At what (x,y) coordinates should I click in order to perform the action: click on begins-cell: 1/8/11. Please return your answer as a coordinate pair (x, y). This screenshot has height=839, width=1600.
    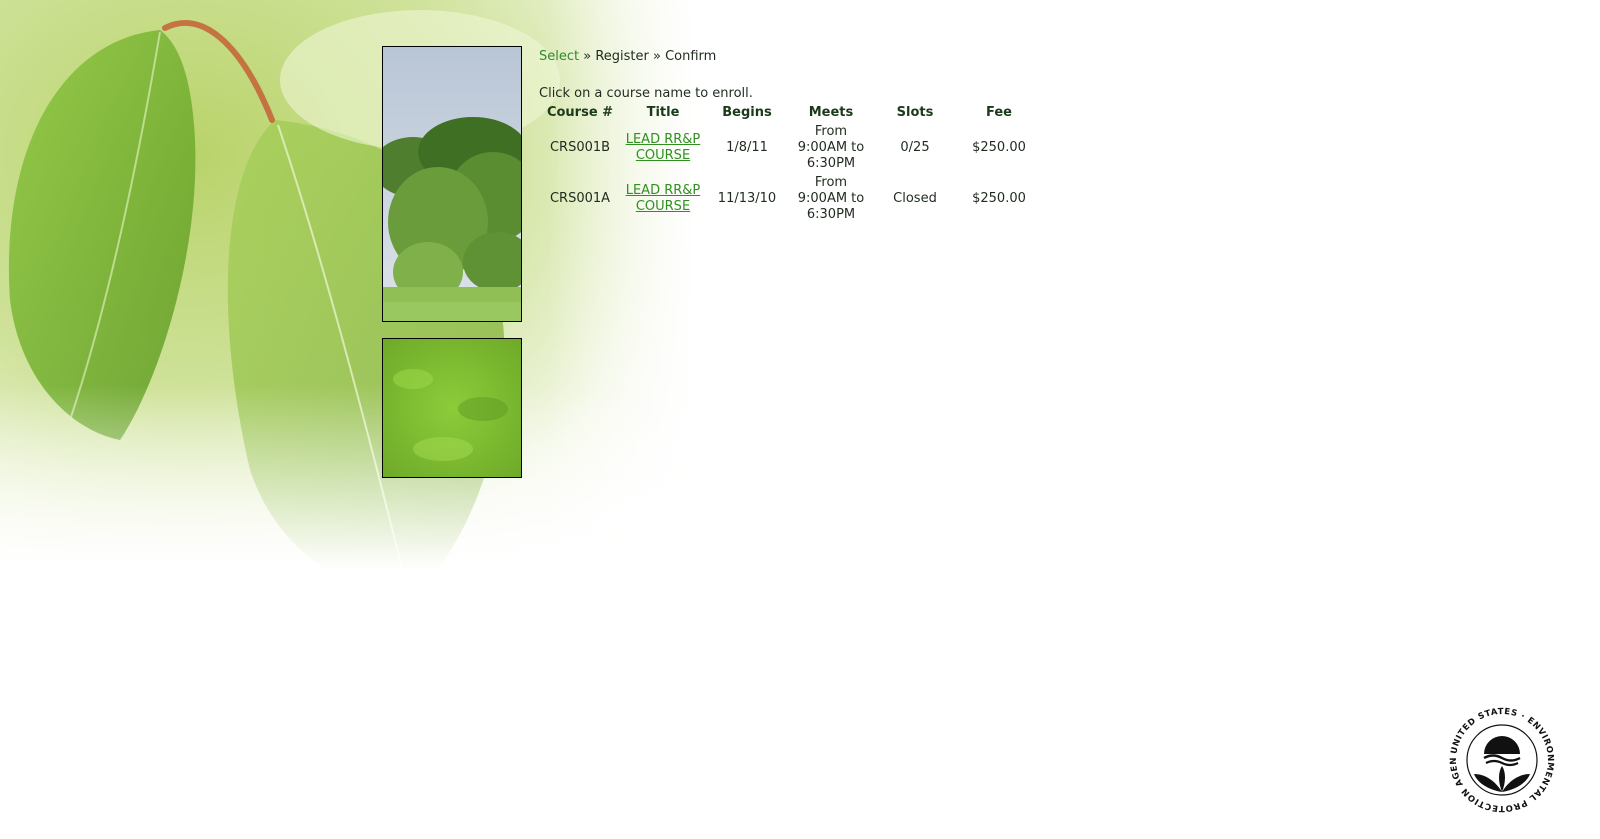
    Looking at the image, I should click on (747, 147).